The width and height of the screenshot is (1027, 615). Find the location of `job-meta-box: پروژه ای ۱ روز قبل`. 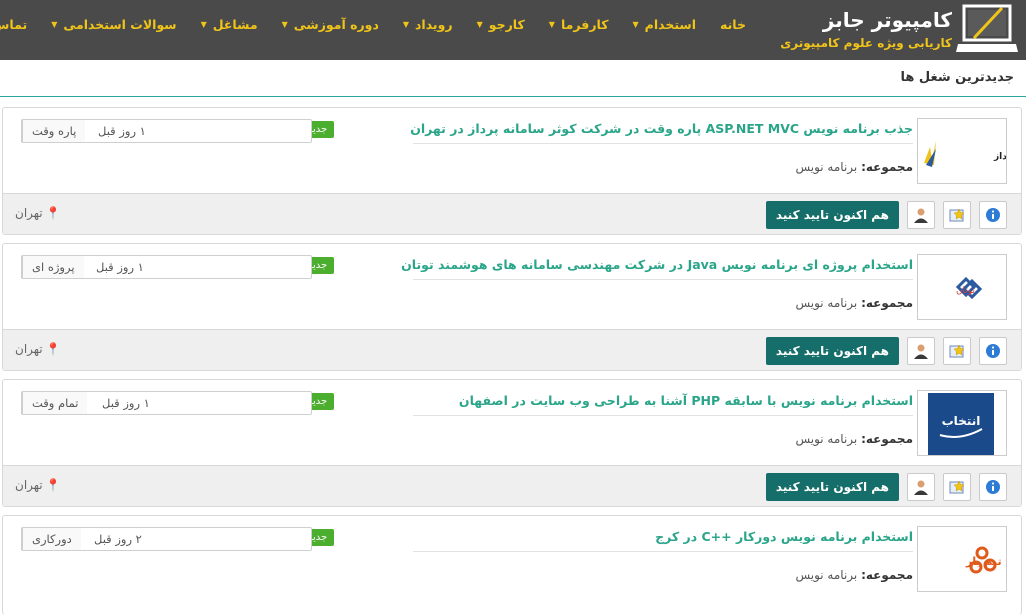

job-meta-box: پروژه ای ۱ روز قبل is located at coordinates (167, 267).